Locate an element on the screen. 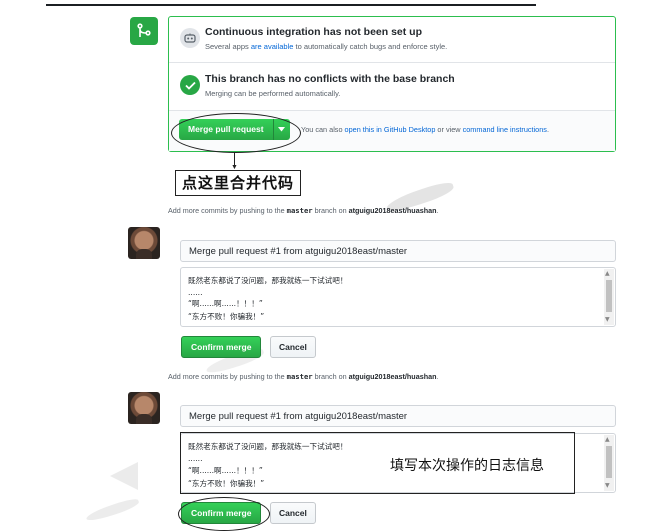  command-line-link: command line instructions is located at coordinates (505, 129).